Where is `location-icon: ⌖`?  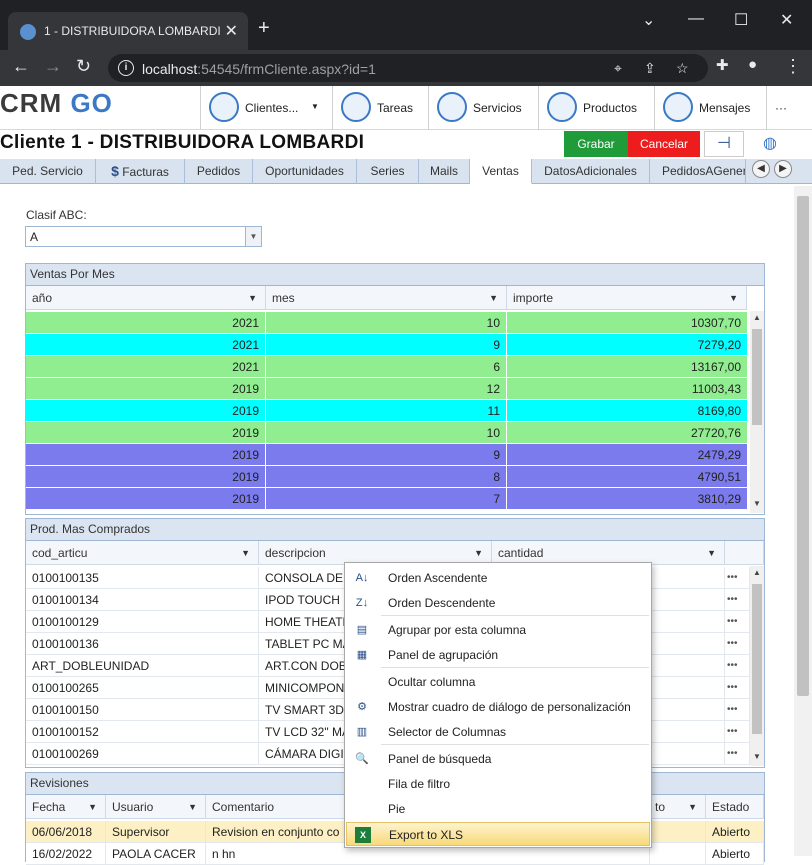 location-icon: ⌖ is located at coordinates (618, 68).